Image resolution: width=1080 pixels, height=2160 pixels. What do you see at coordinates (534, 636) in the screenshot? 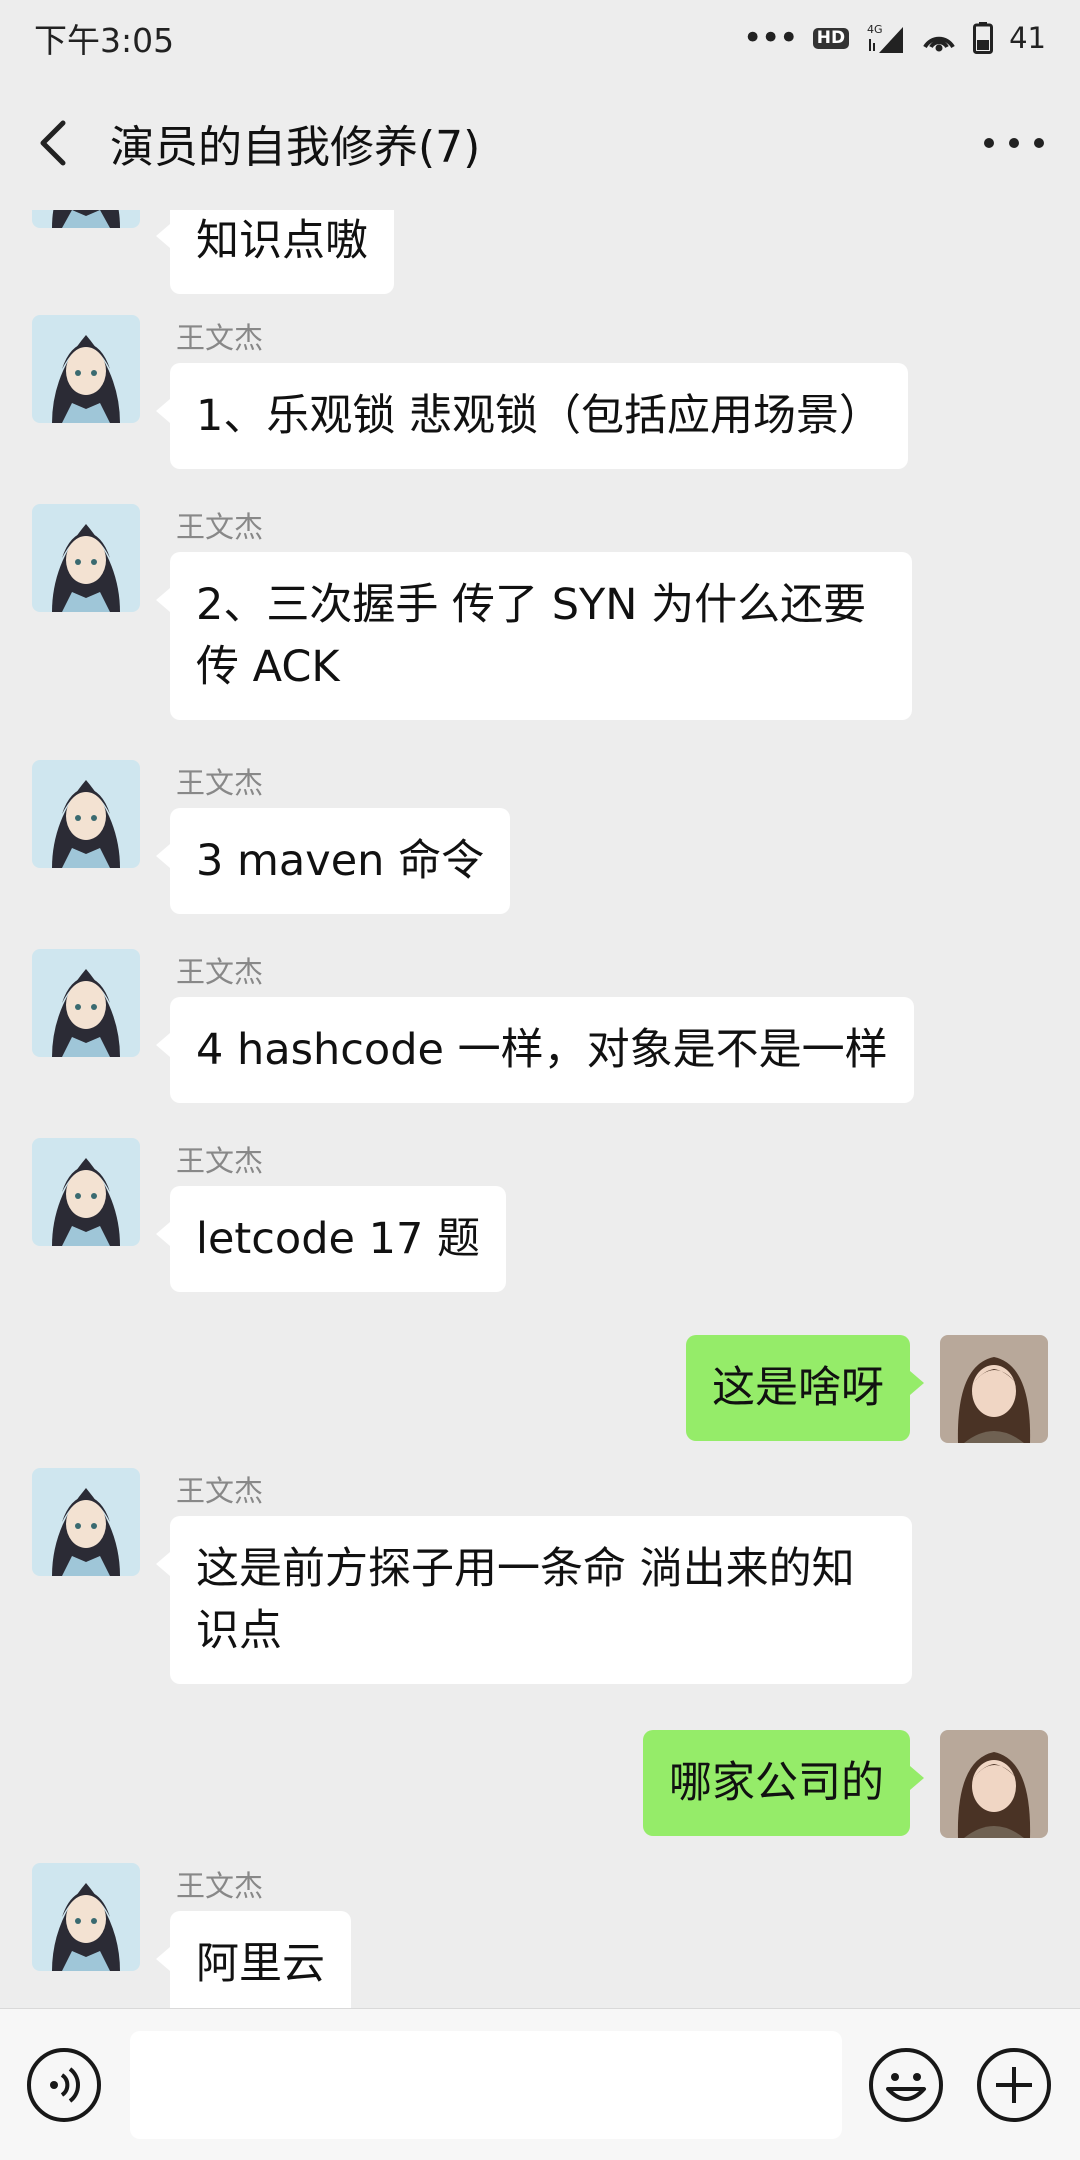
I see `message-bubble: 2、三次握手 传了 SYN 为什么还要传 ACK` at bounding box center [534, 636].